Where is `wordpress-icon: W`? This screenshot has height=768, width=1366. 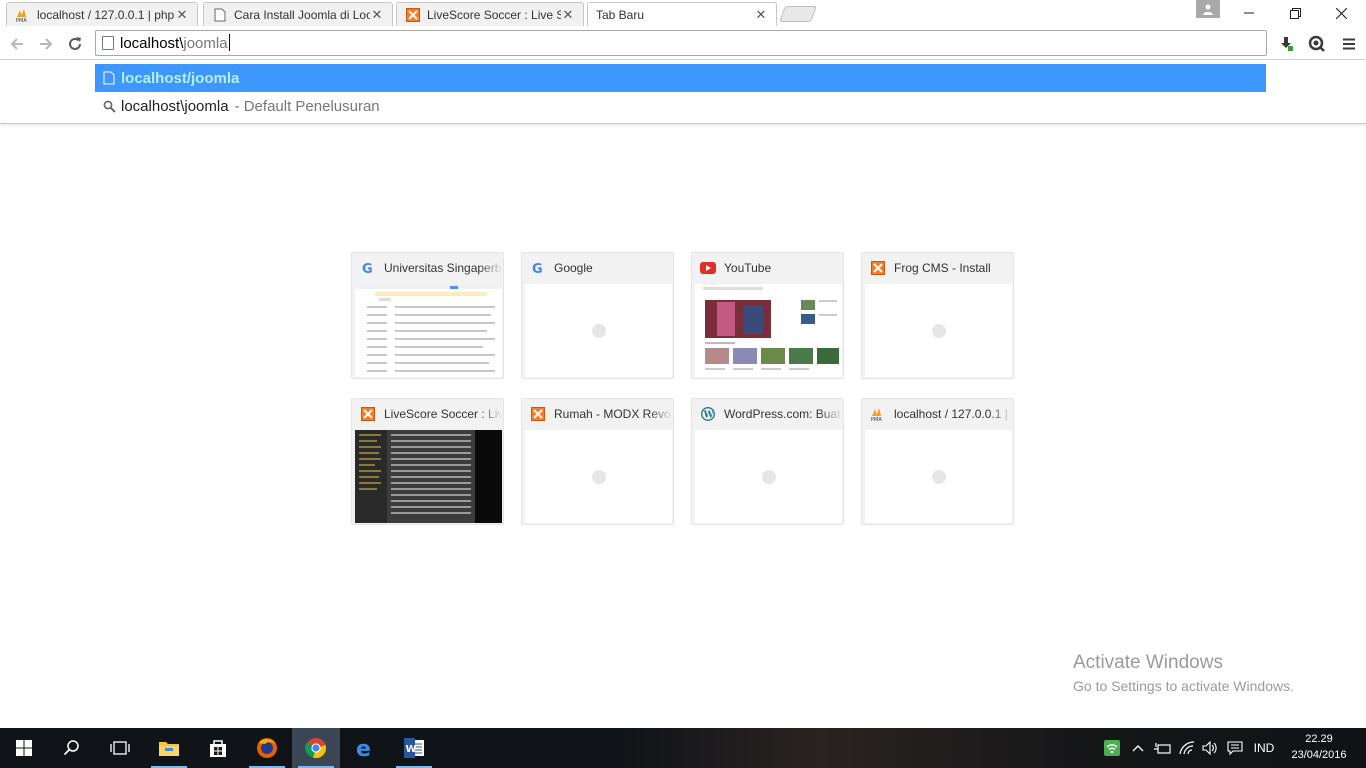 wordpress-icon: W is located at coordinates (708, 414).